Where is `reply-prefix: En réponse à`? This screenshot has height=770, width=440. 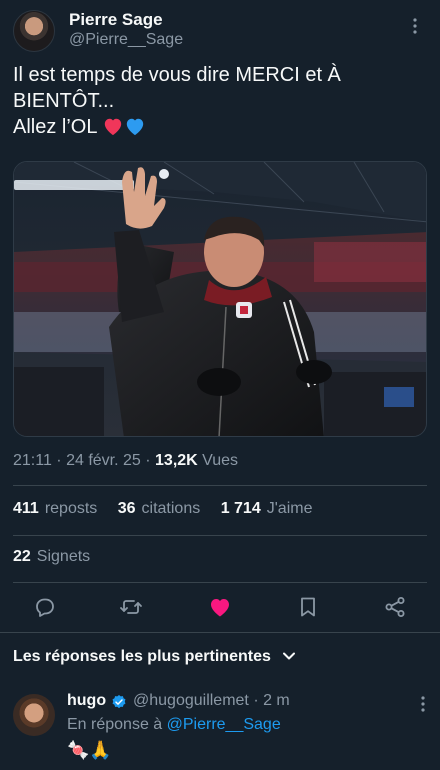 reply-prefix: En réponse à is located at coordinates (117, 724).